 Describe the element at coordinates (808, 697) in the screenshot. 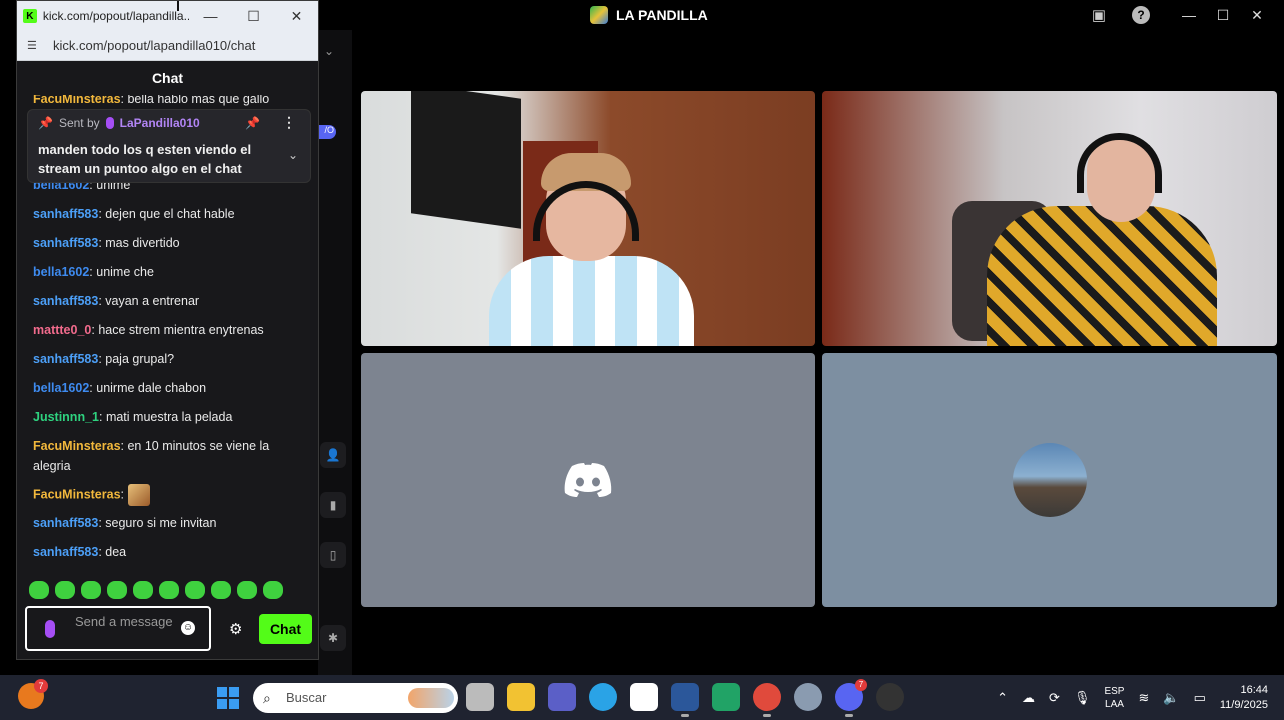

I see `settings-app-icon` at that location.